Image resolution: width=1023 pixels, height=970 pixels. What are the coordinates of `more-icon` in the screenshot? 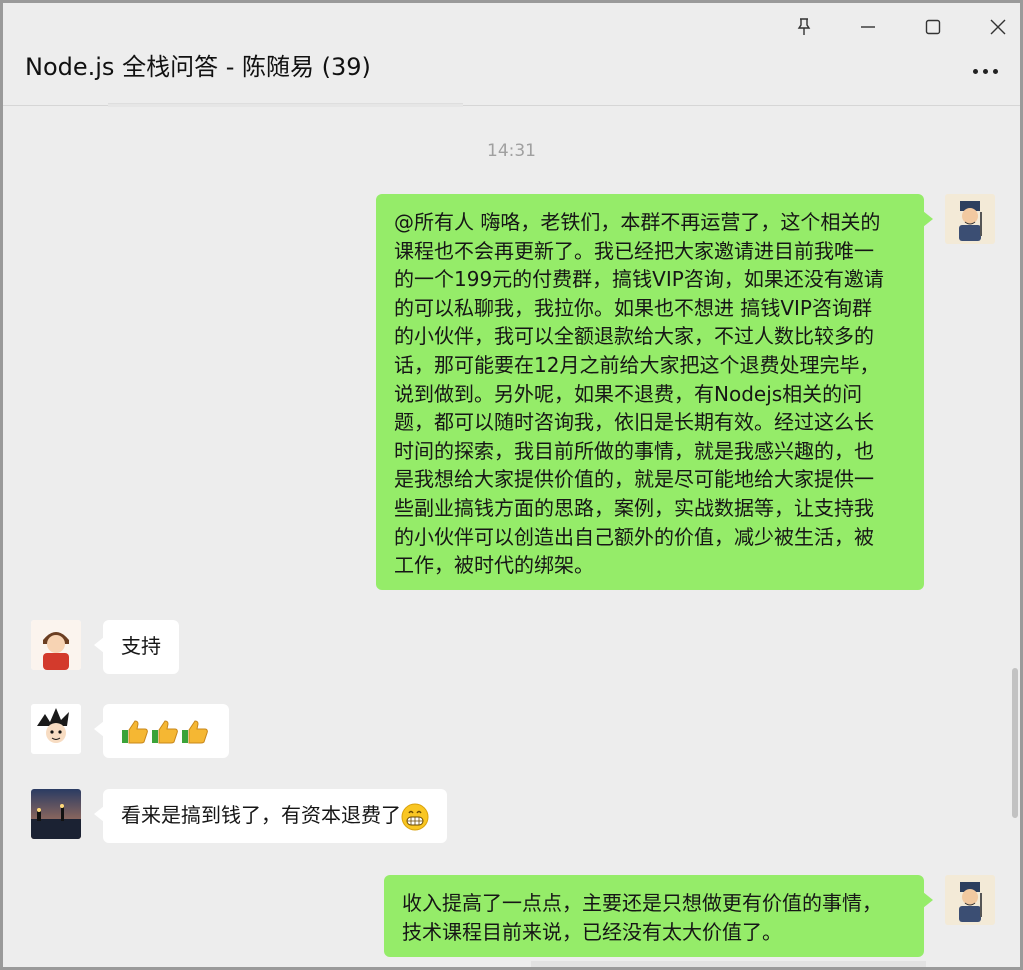 It's located at (985, 71).